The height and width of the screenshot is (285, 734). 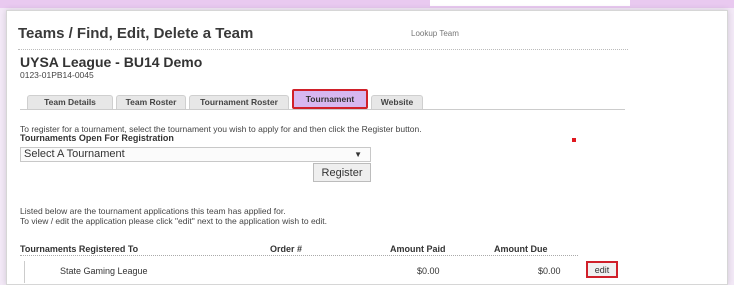 What do you see at coordinates (397, 102) in the screenshot?
I see `tab-website: Website` at bounding box center [397, 102].